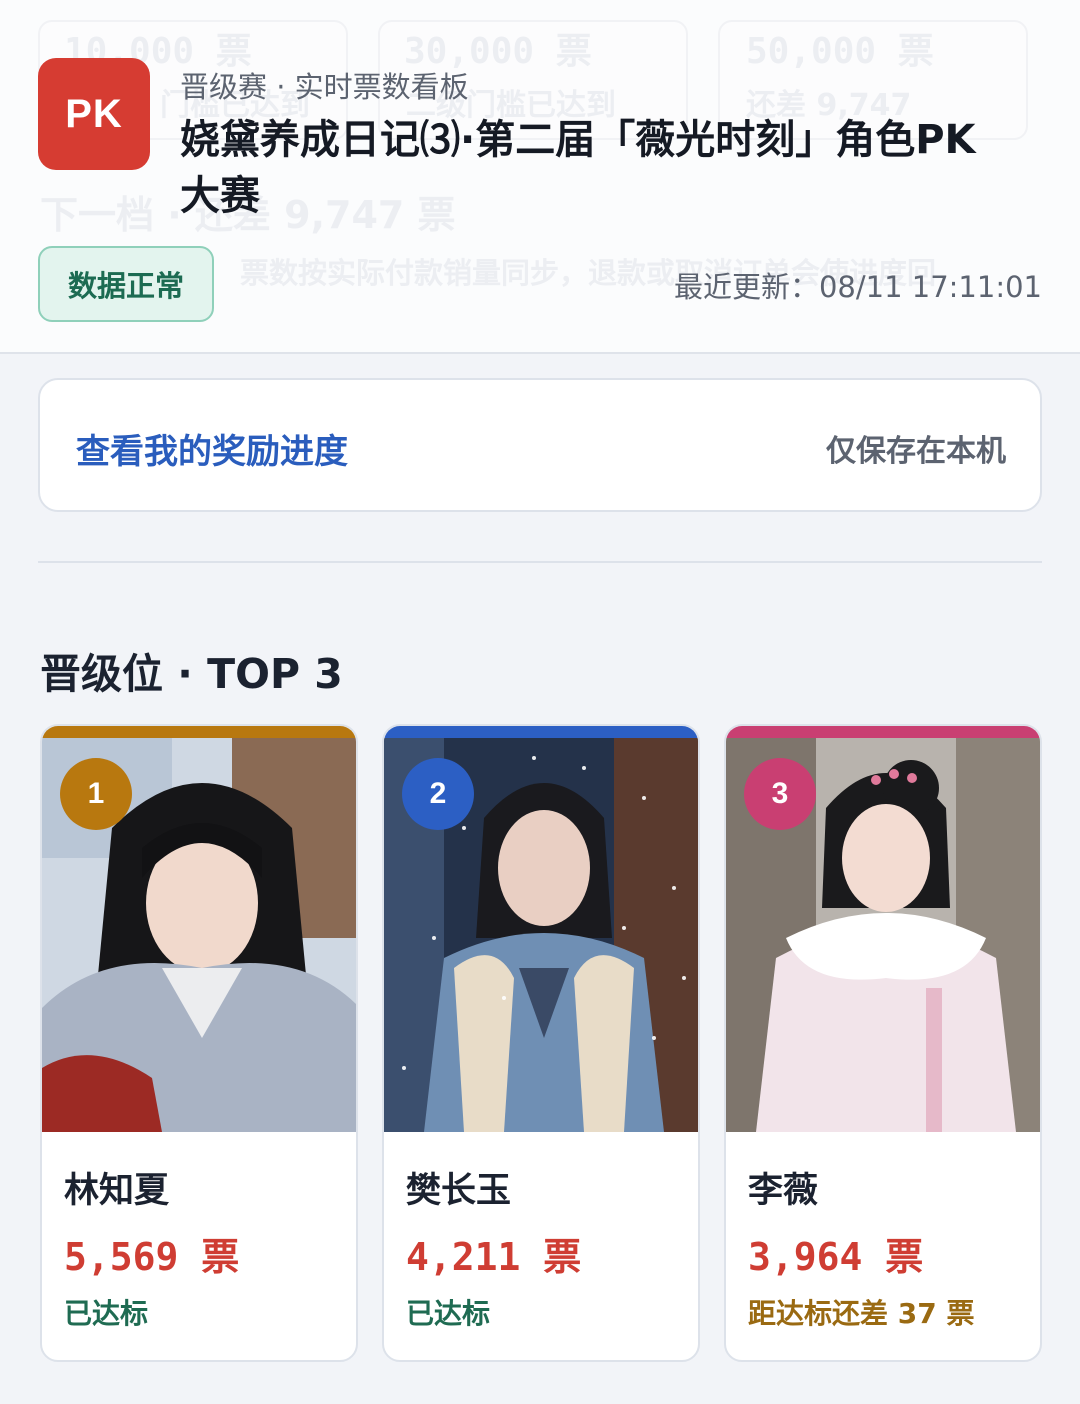 The width and height of the screenshot is (1080, 1404). What do you see at coordinates (840, 51) in the screenshot?
I see `ghost-tier-3: 50,000 票` at bounding box center [840, 51].